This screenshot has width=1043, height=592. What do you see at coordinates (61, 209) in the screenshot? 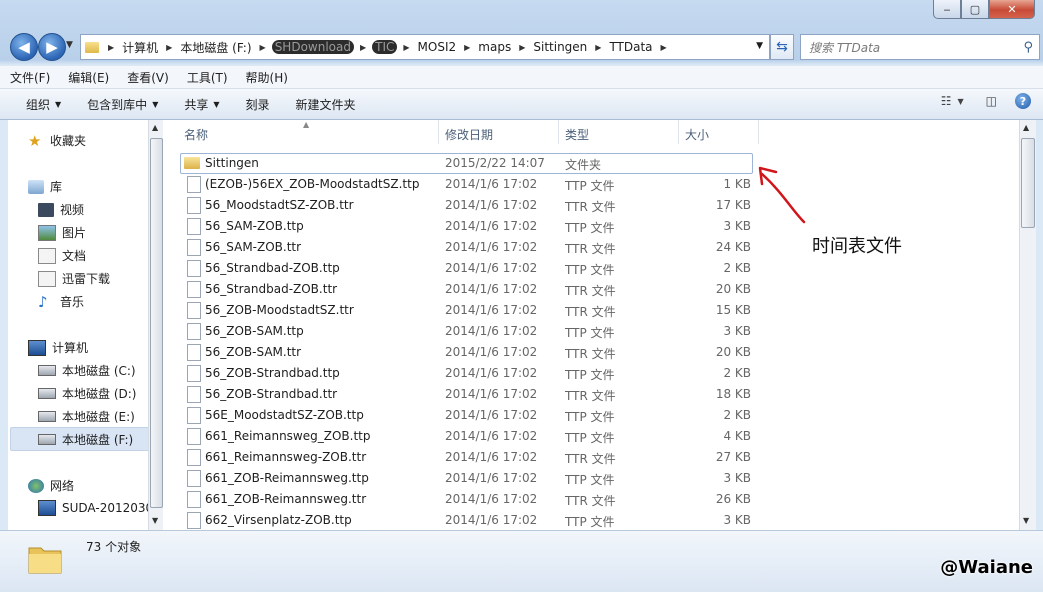
I see `sidebar-item-videos: 视频` at bounding box center [61, 209].